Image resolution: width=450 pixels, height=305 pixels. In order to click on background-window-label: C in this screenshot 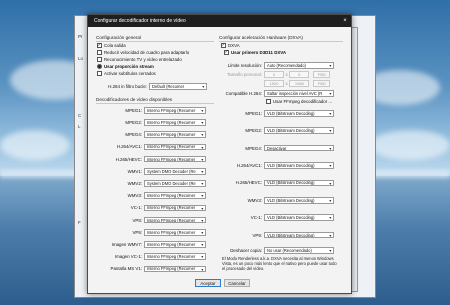, I will do `click(80, 115)`.